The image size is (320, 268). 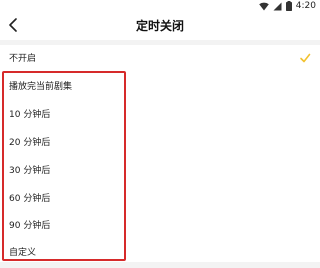 What do you see at coordinates (160, 226) in the screenshot?
I see `option-row-90-min: 90 分钟后` at bounding box center [160, 226].